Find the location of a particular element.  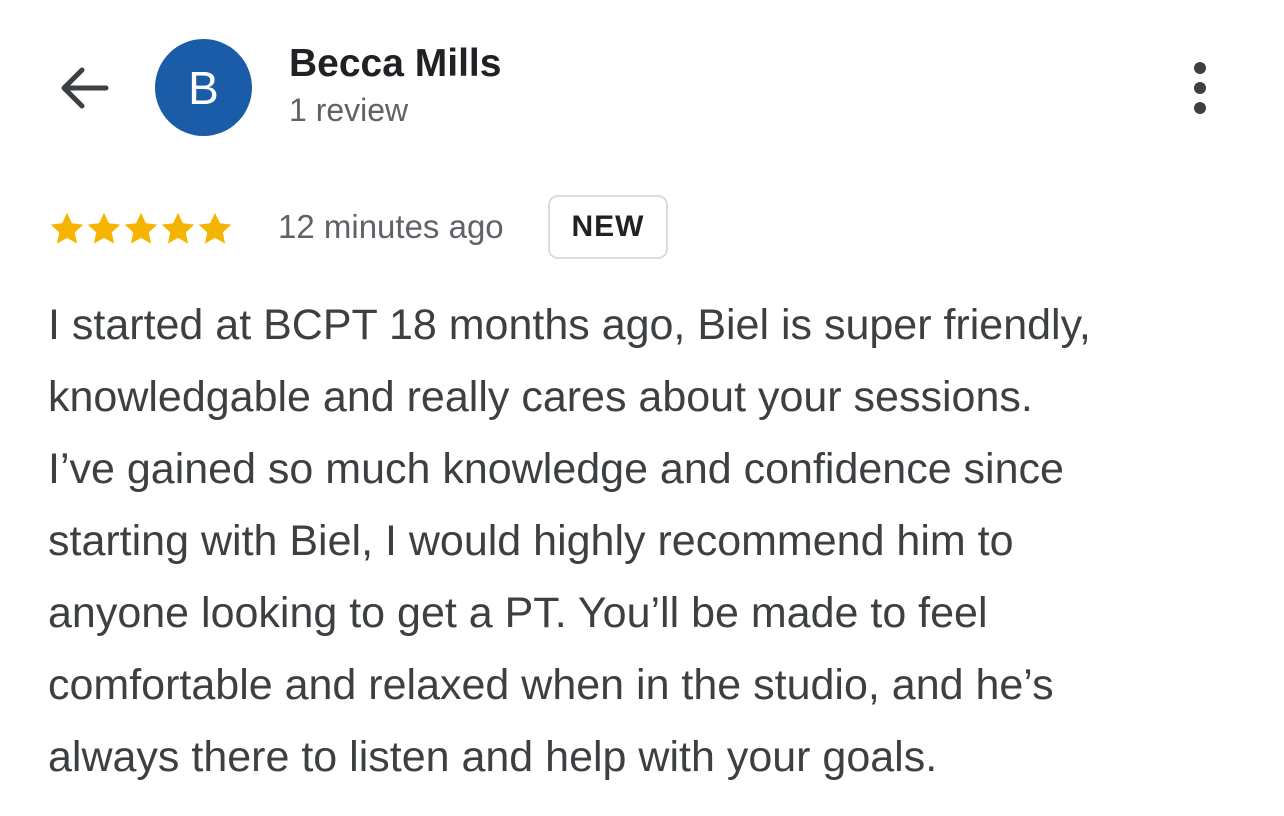

avatar: B is located at coordinates (203, 87).